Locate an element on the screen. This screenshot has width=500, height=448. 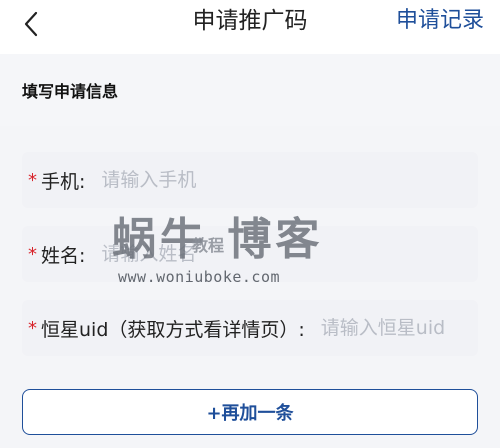
phone-label: 手机: is located at coordinates (63, 181).